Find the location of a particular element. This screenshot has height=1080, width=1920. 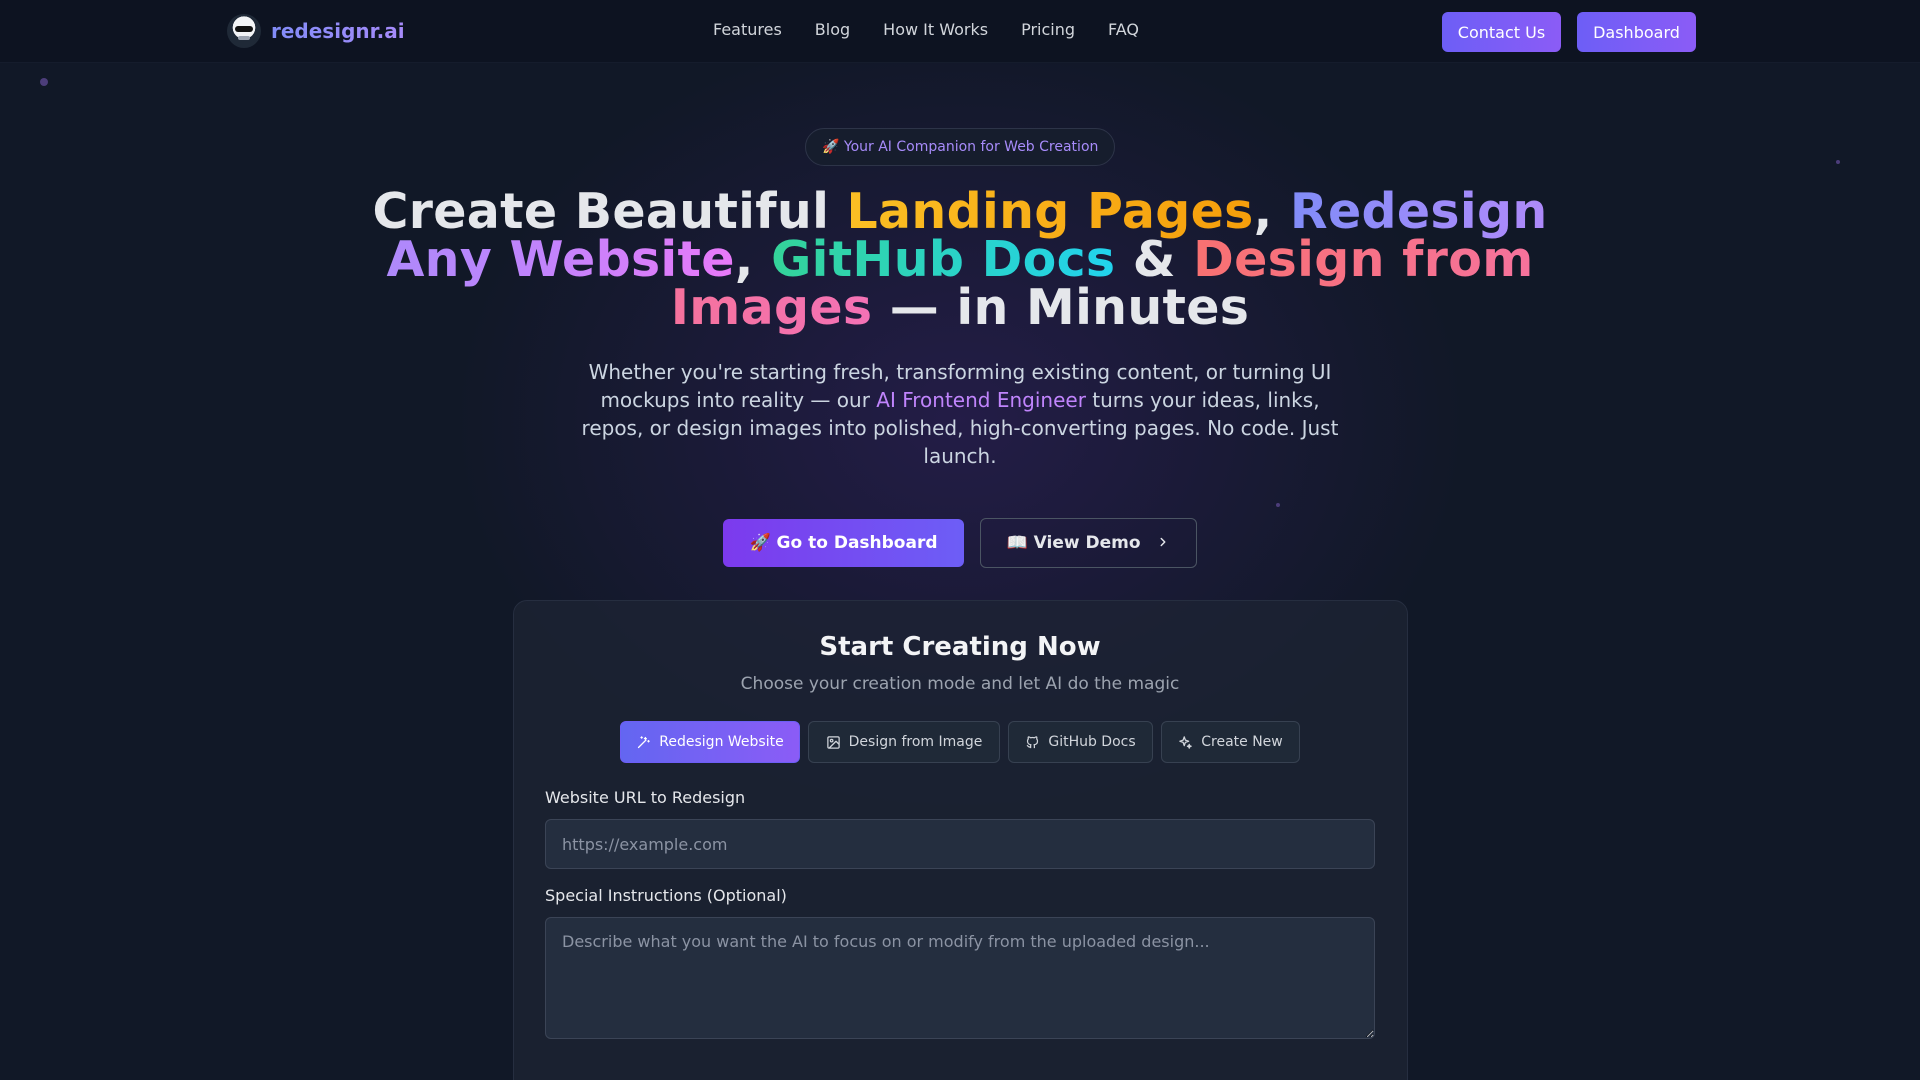

contact-us-button: Contact Us is located at coordinates (1501, 32).